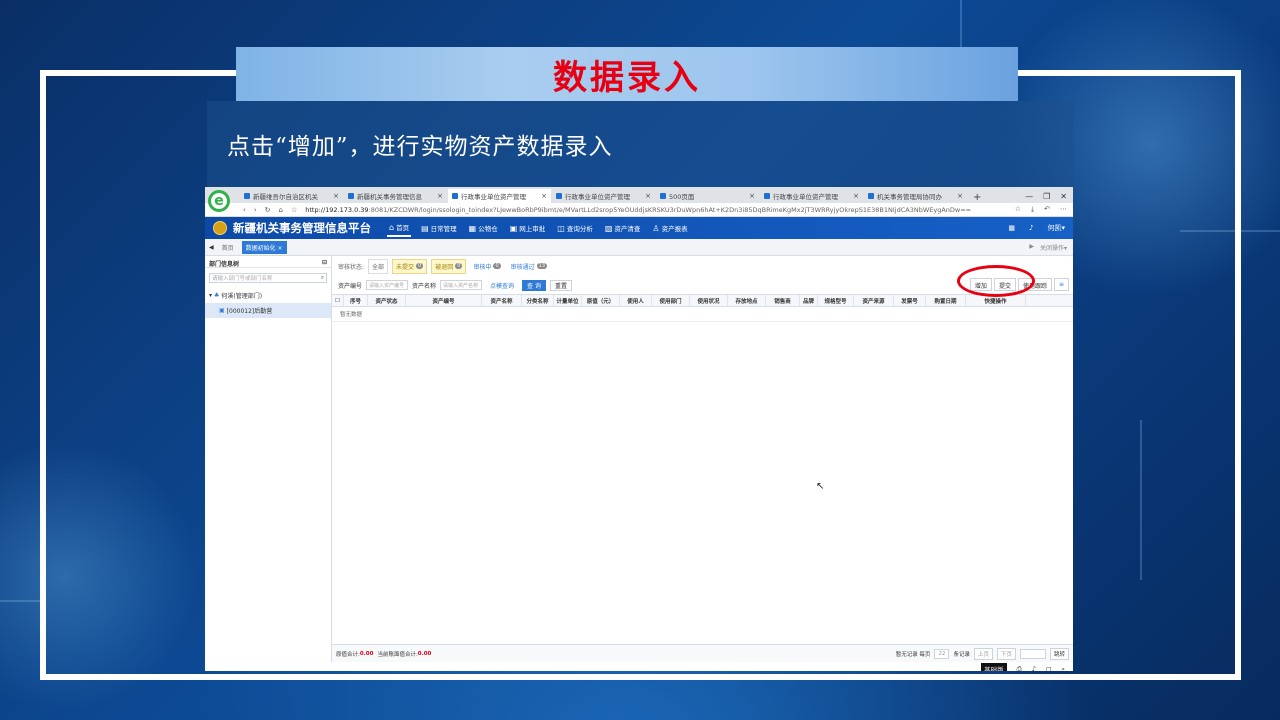  Describe the element at coordinates (627, 229) in the screenshot. I see `nav-label: 资产清查` at that location.